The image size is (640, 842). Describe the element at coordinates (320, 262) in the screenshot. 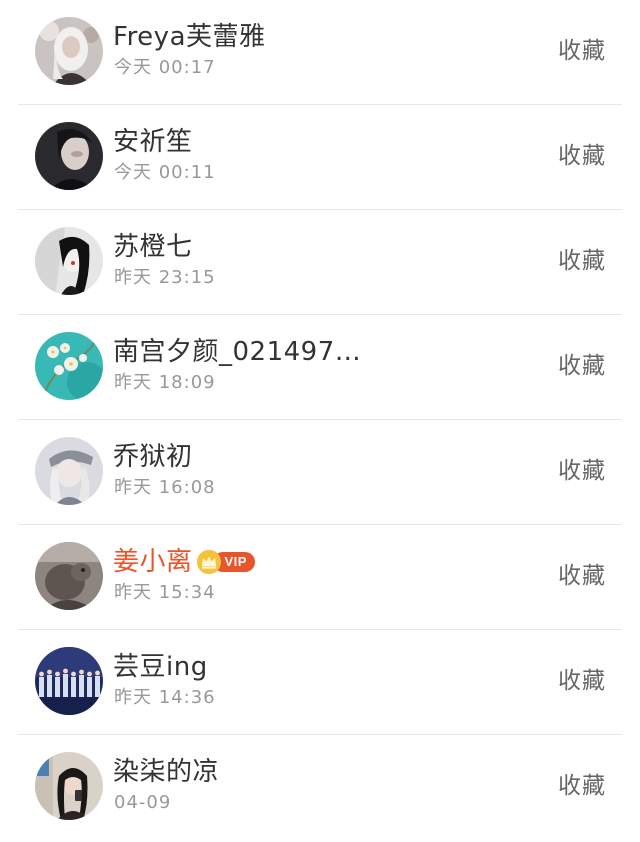

I see `list-item: 苏橙七 昨天 23:15 收藏` at that location.